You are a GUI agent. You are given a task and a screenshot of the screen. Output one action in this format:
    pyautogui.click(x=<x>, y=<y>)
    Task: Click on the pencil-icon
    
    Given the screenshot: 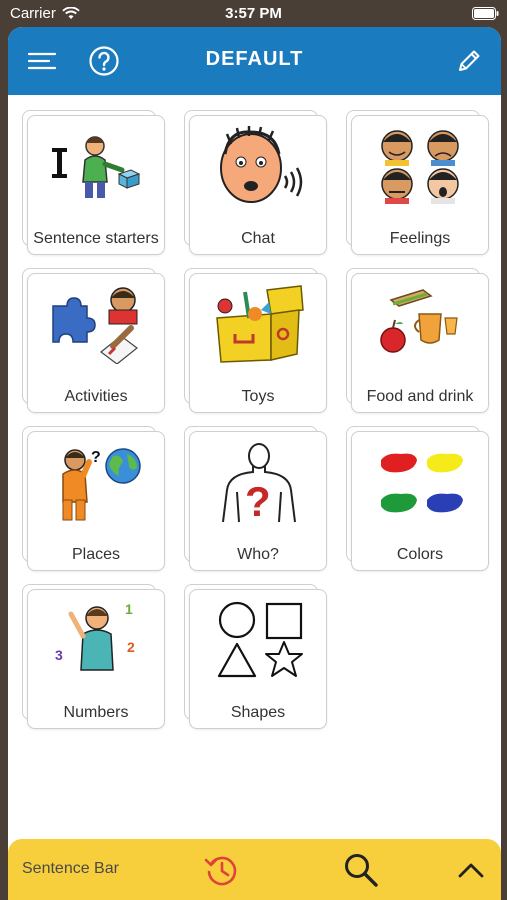 What is the action you would take?
    pyautogui.click(x=469, y=60)
    